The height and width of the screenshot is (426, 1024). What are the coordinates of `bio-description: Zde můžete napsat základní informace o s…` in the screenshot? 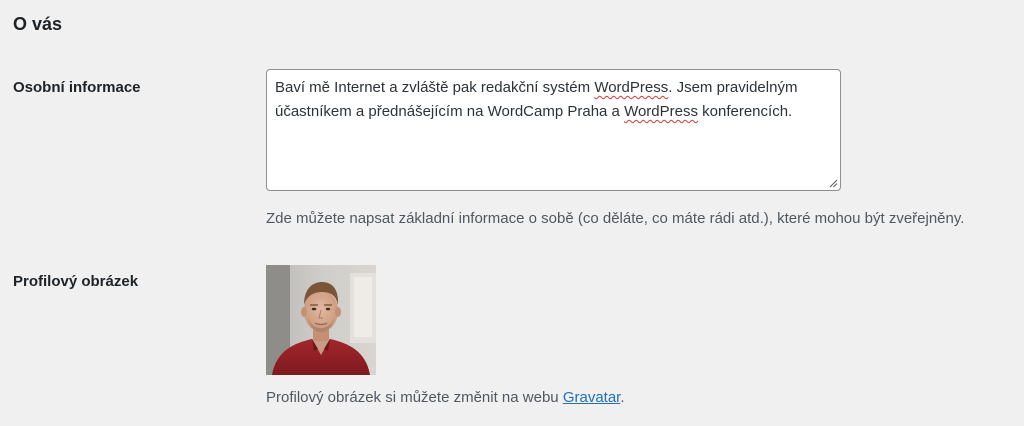 It's located at (615, 218).